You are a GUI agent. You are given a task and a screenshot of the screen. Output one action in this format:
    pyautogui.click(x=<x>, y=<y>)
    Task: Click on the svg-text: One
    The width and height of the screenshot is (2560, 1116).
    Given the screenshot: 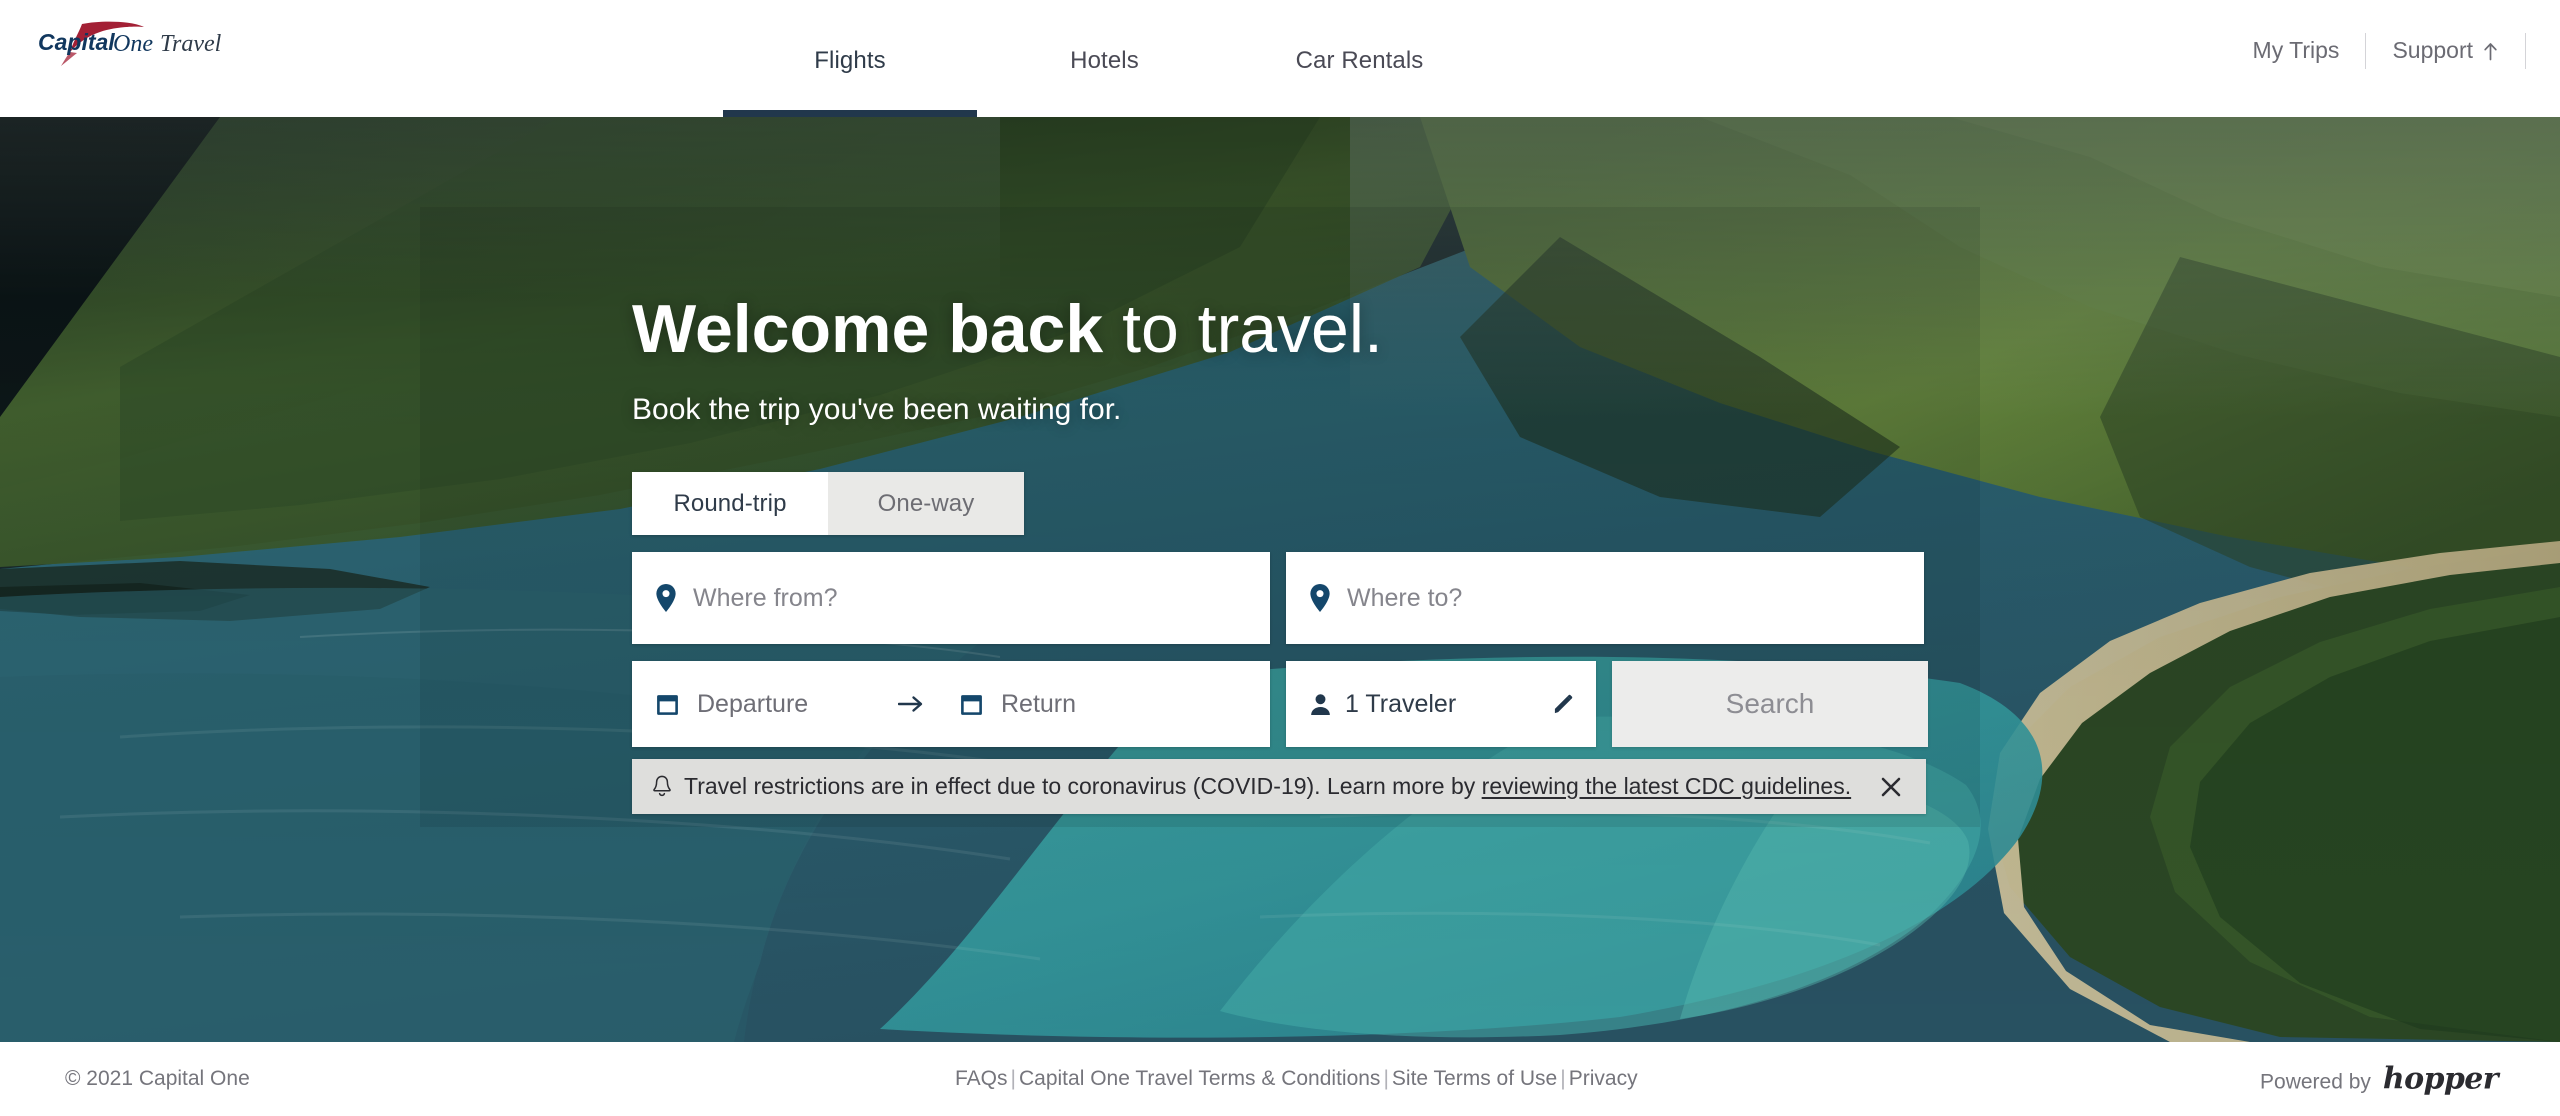 What is the action you would take?
    pyautogui.click(x=133, y=44)
    